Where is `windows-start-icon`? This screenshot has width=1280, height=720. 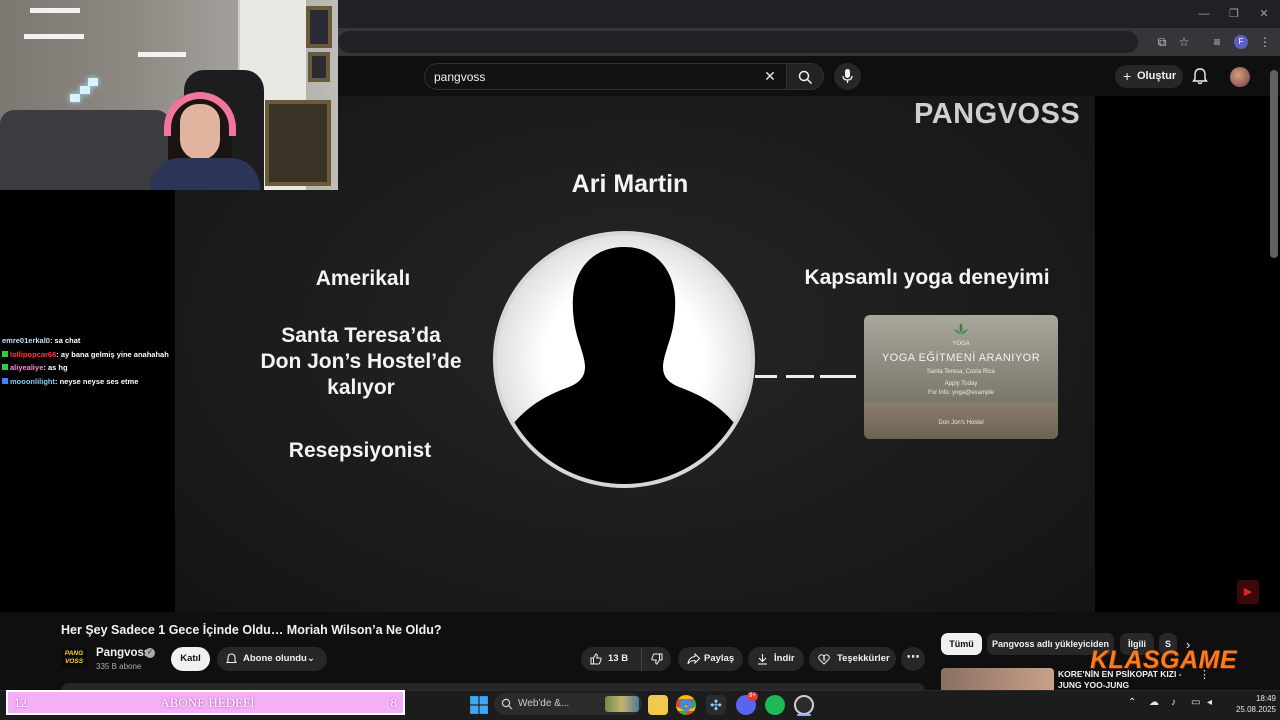 windows-start-icon is located at coordinates (479, 705).